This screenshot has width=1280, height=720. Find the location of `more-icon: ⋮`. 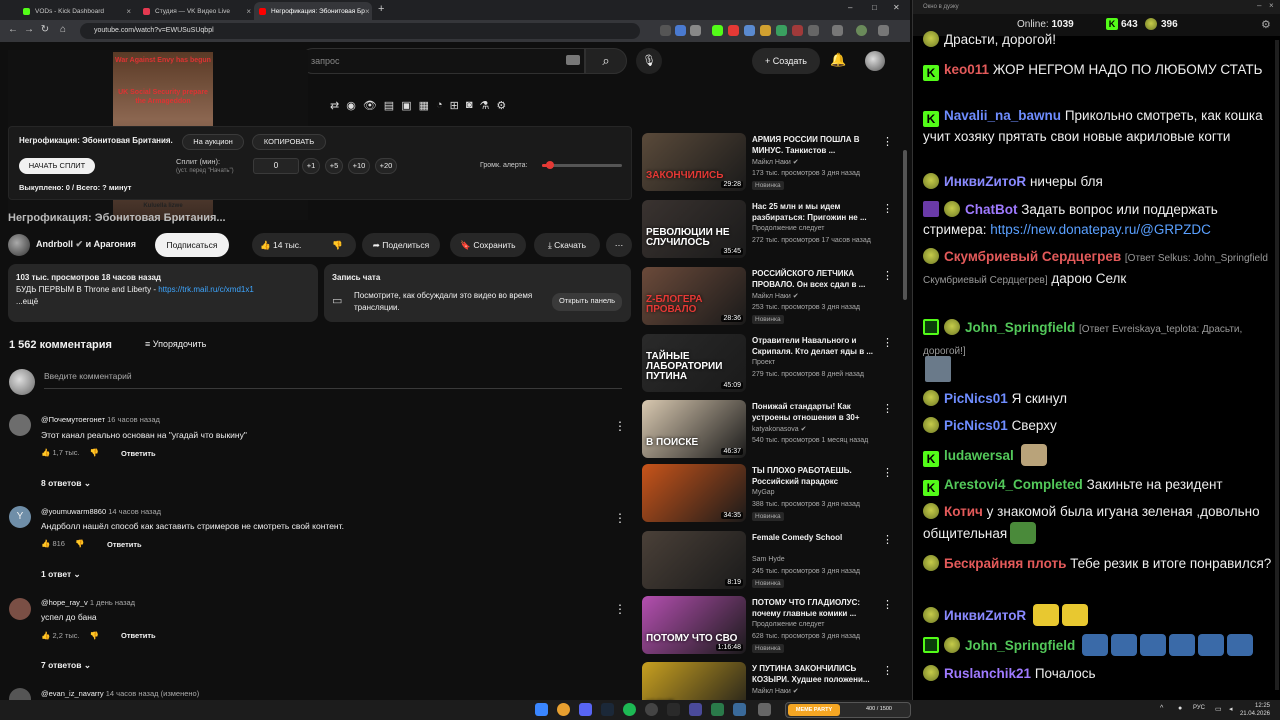

more-icon: ⋮ is located at coordinates (887, 141).